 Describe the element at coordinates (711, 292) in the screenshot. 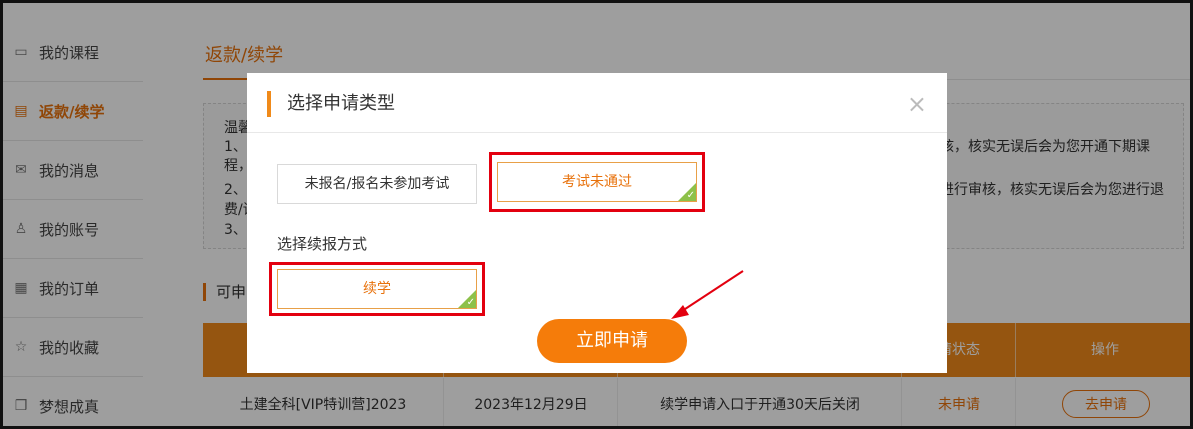

I see `arrow-line` at that location.